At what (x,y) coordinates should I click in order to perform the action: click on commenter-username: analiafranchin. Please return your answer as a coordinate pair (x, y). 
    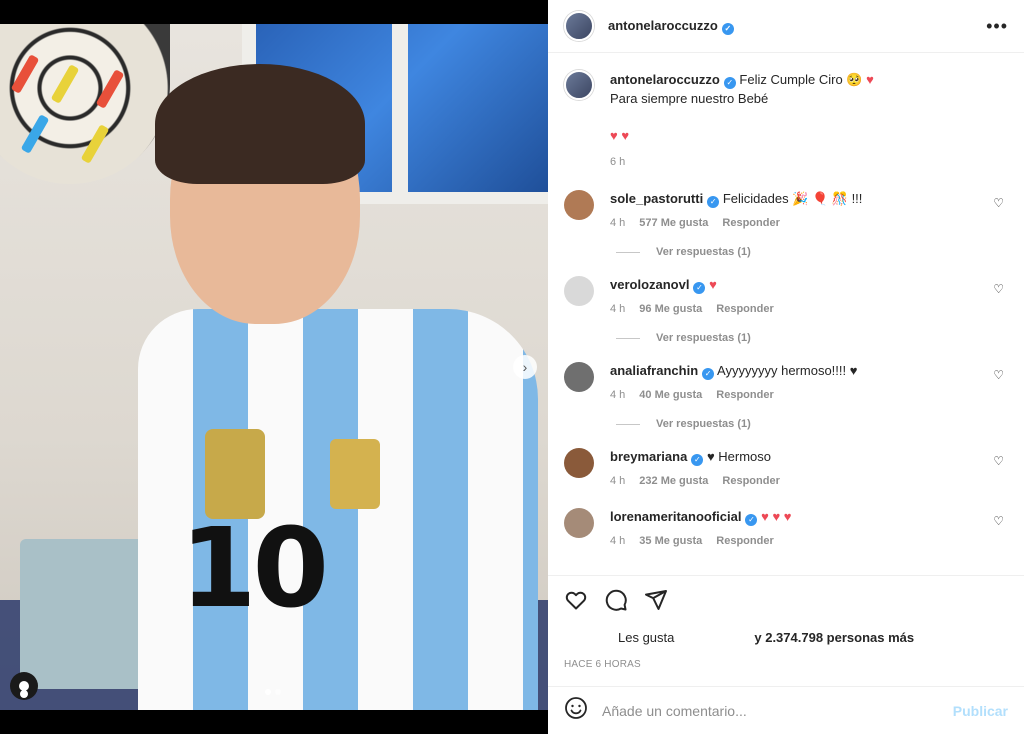
    Looking at the image, I should click on (654, 370).